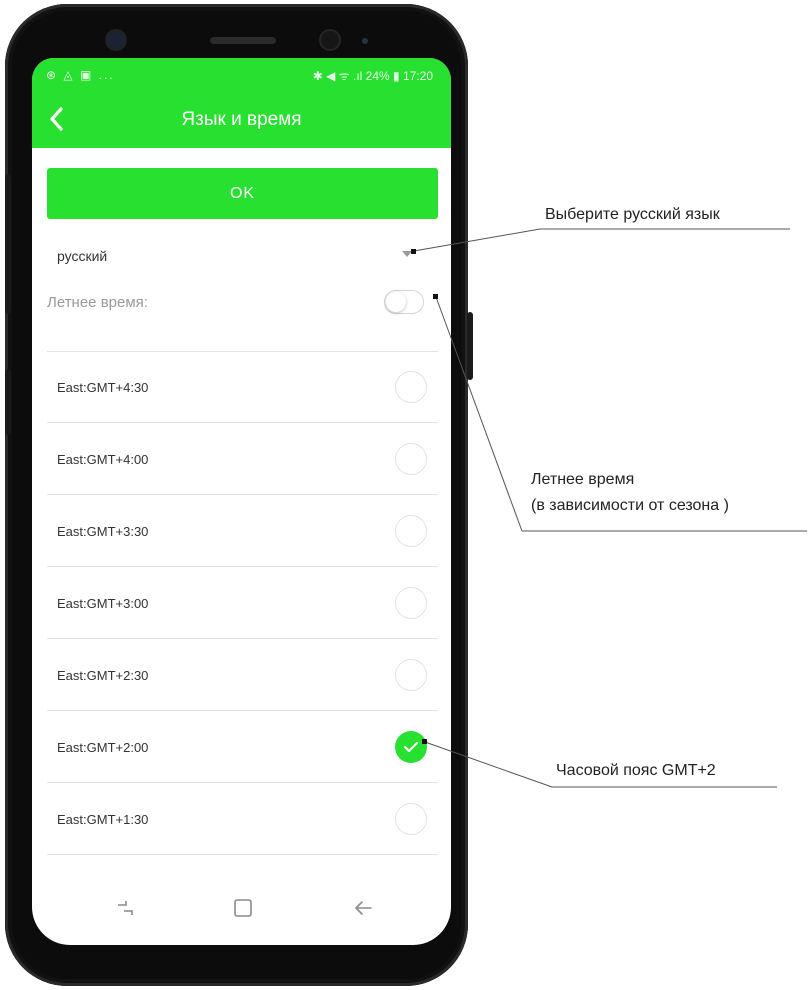 The image size is (810, 990). Describe the element at coordinates (97, 302) in the screenshot. I see `summer-time-label: Летнее время:` at that location.